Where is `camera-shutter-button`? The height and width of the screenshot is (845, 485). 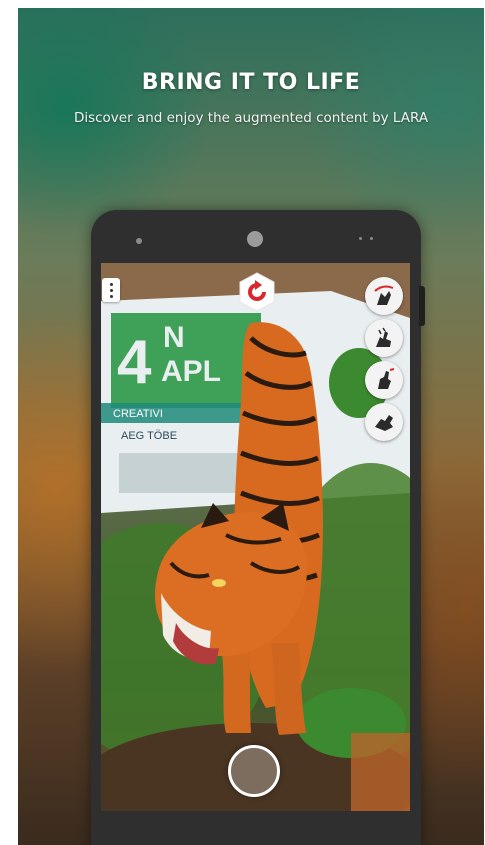
camera-shutter-button is located at coordinates (254, 771).